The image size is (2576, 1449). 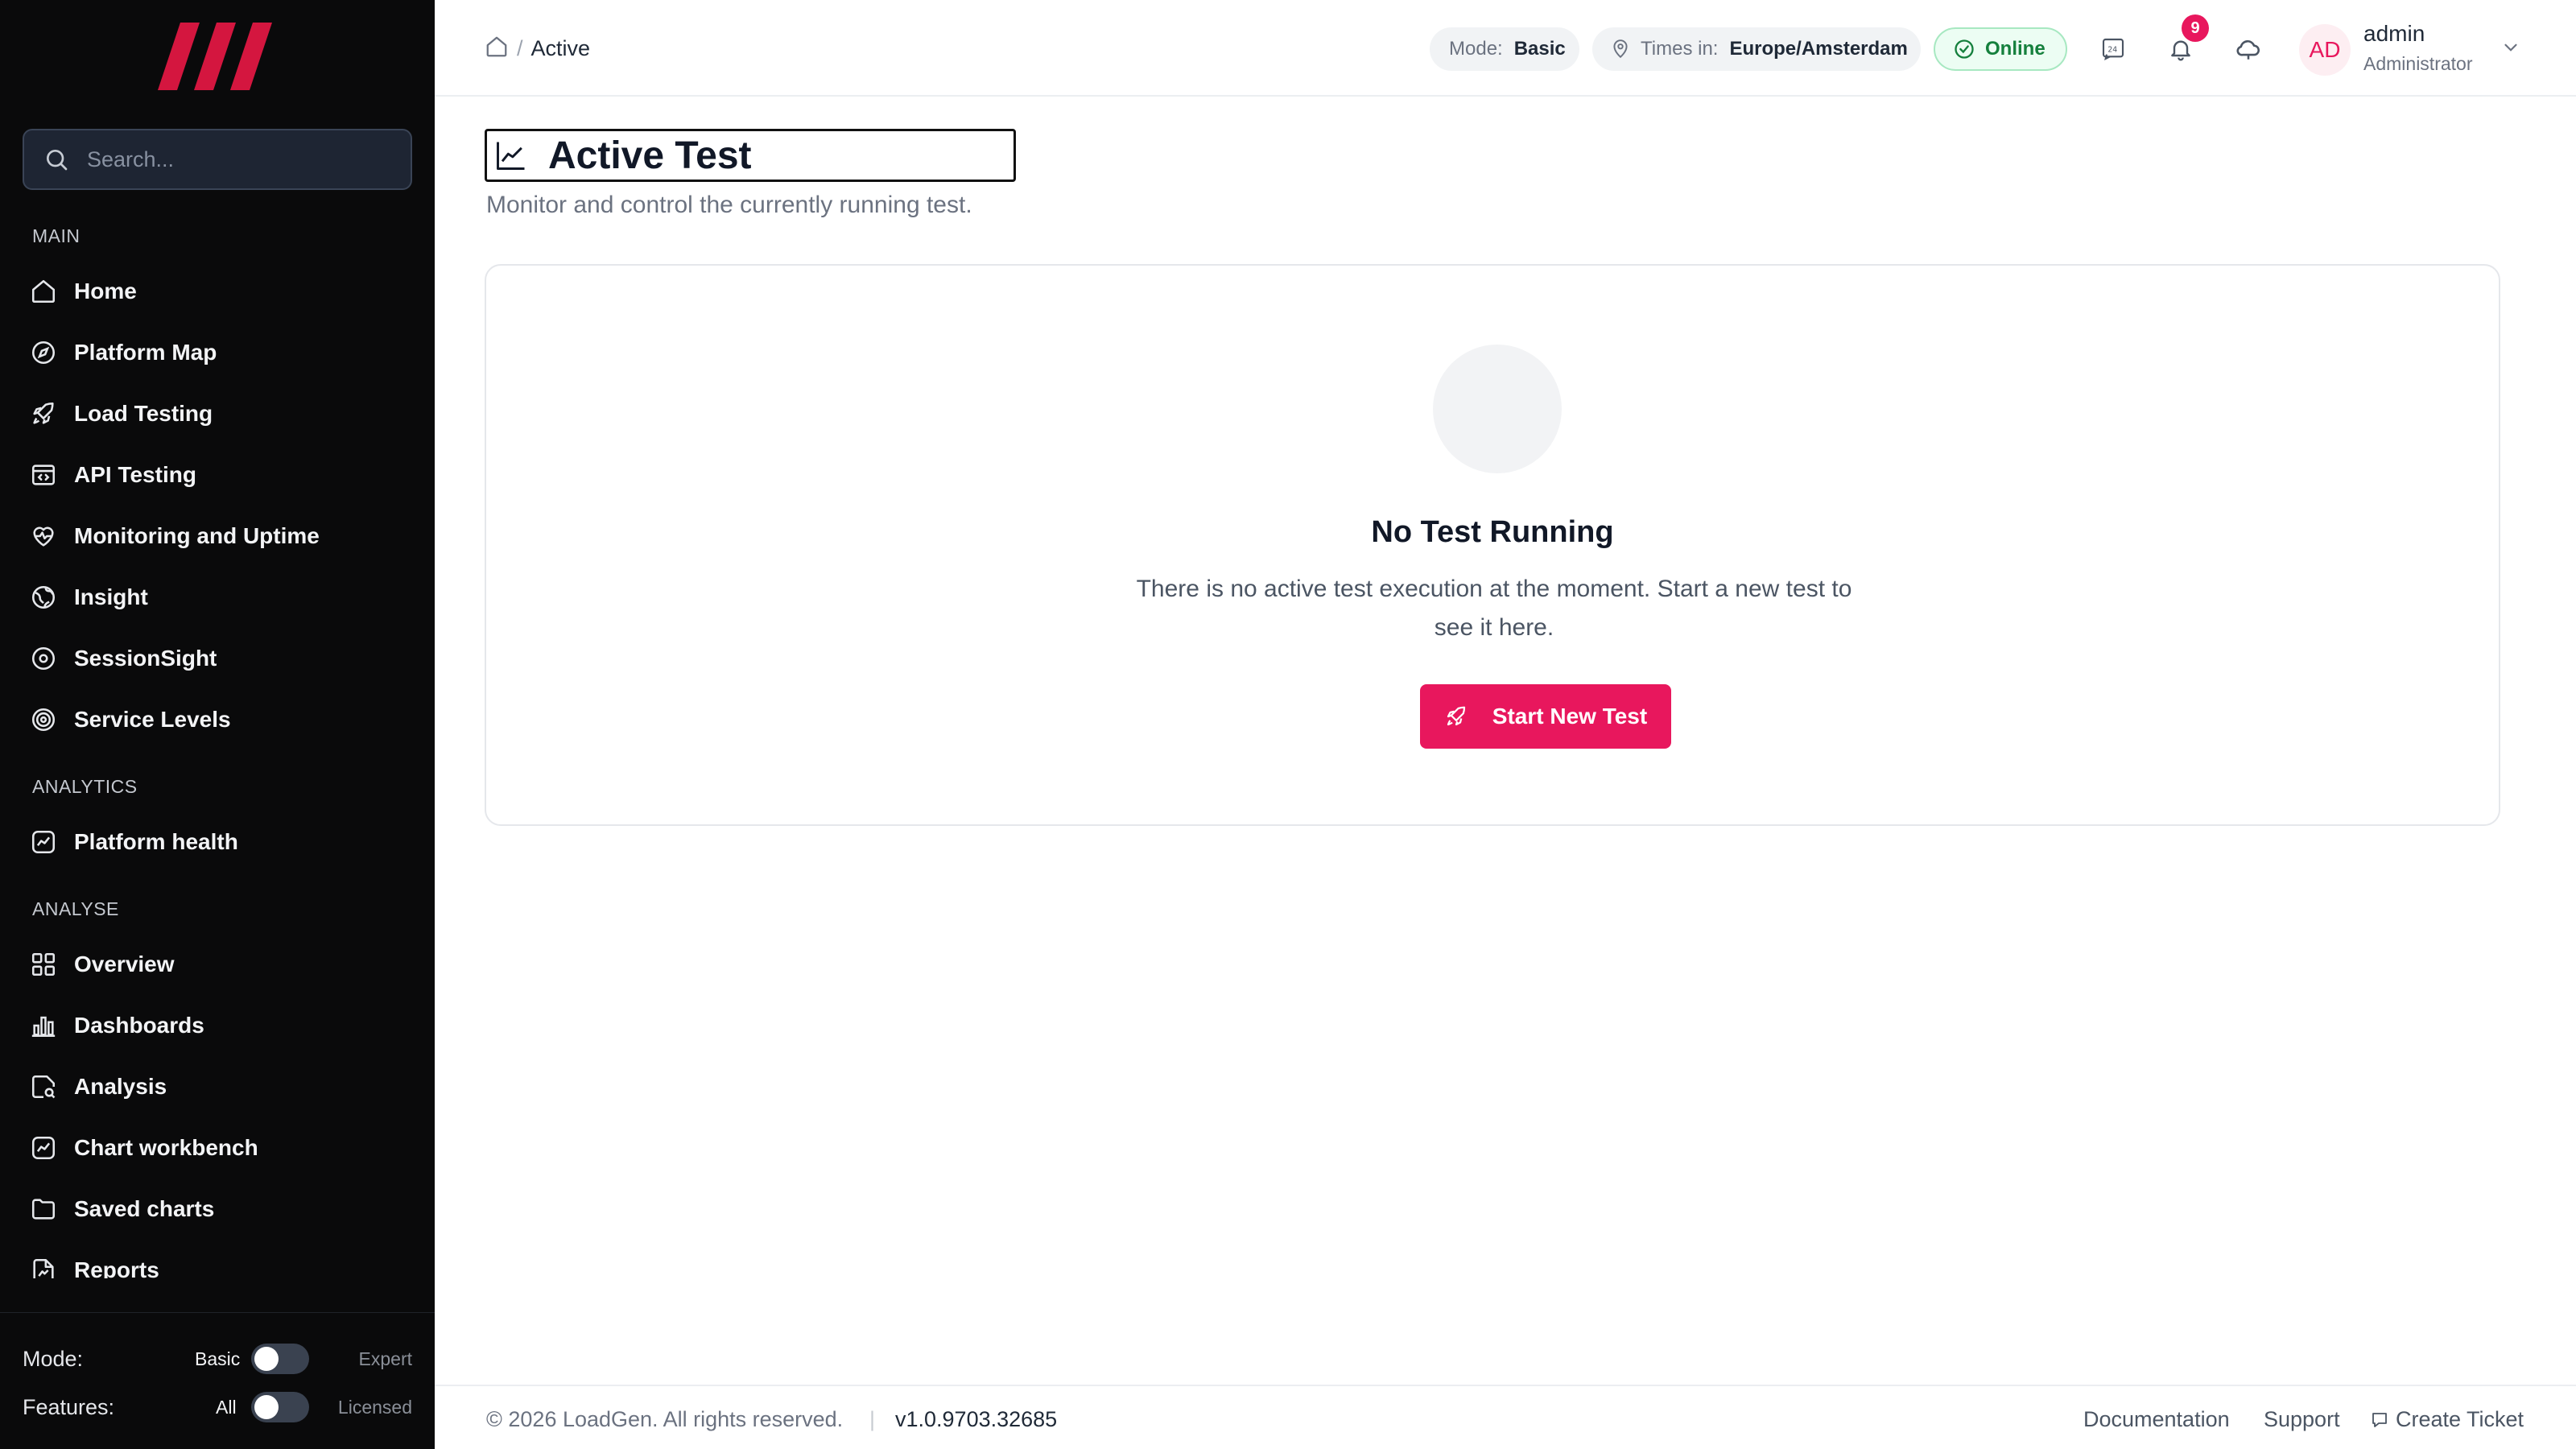 I want to click on sidebar-item-label: Analysis, so click(x=121, y=1086).